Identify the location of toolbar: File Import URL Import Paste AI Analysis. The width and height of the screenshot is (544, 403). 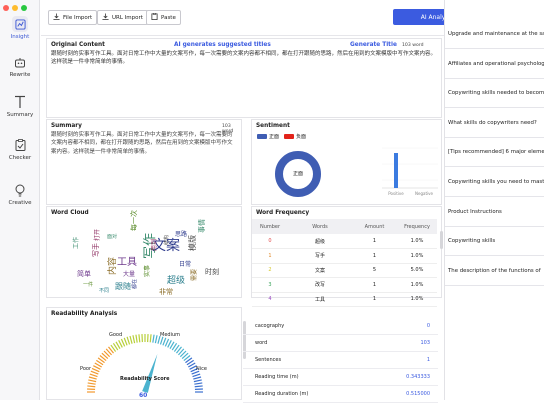
(242, 18).